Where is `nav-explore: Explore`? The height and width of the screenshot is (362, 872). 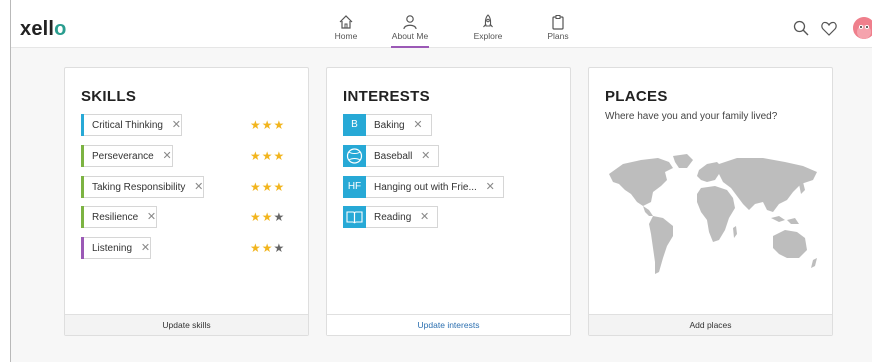 nav-explore: Explore is located at coordinates (488, 27).